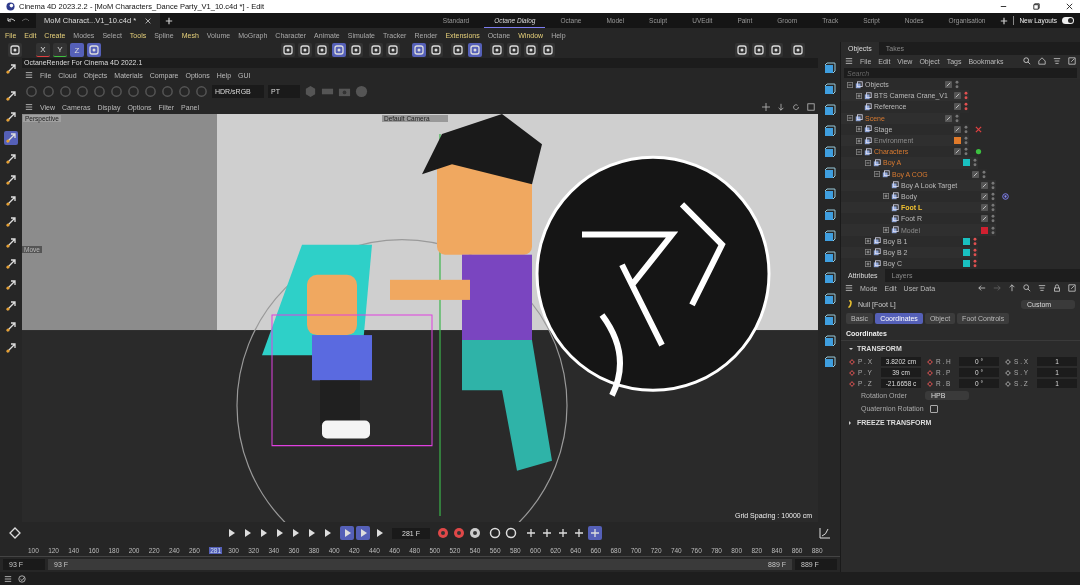 This screenshot has width=1080, height=585. Describe the element at coordinates (1036, 6) in the screenshot. I see `restore-icon` at that location.